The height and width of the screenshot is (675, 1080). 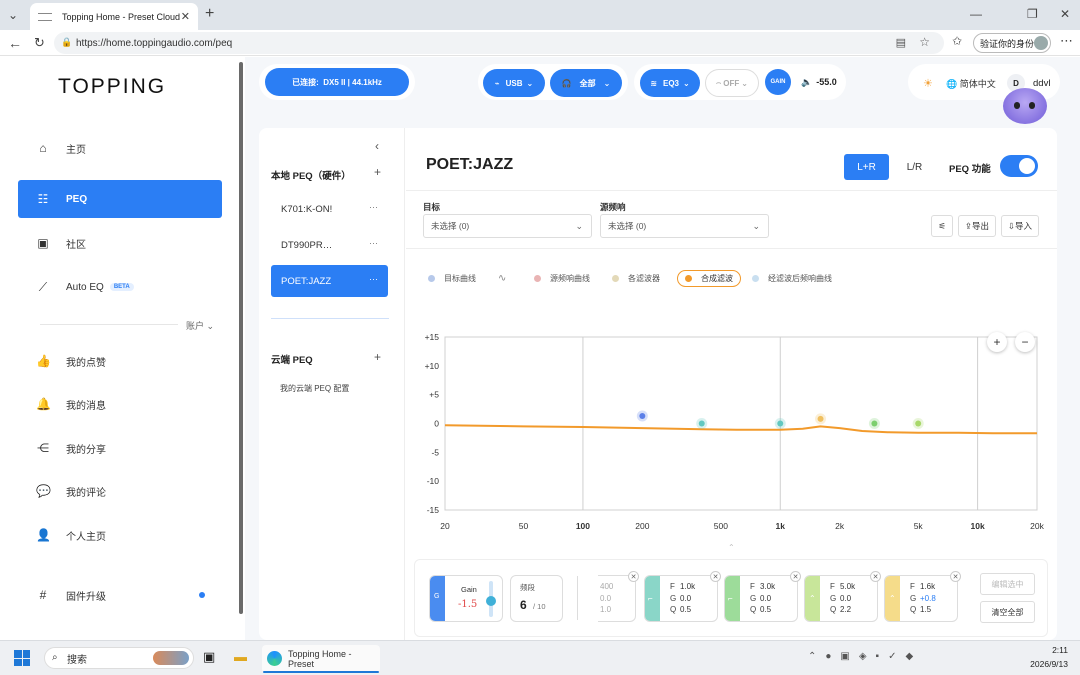 What do you see at coordinates (762, 596) in the screenshot?
I see `band-card-2: ⌐ F 3.0k G 0.0 Q 0.5 ✕` at bounding box center [762, 596].